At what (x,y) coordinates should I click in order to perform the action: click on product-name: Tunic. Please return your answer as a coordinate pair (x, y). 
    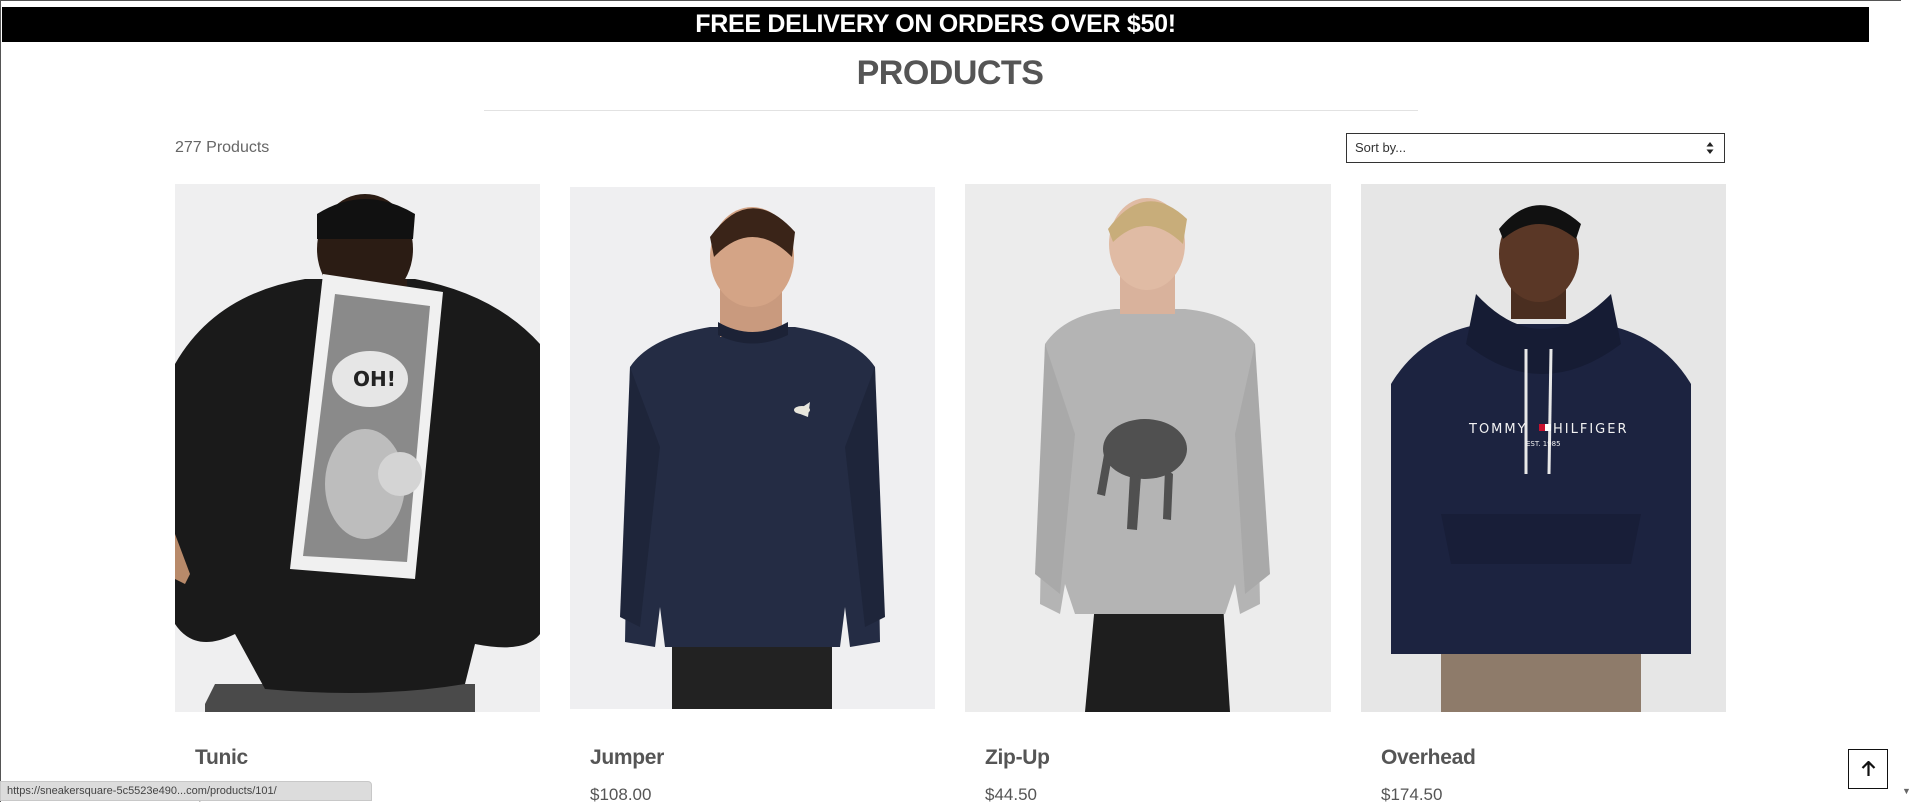
    Looking at the image, I should click on (221, 758).